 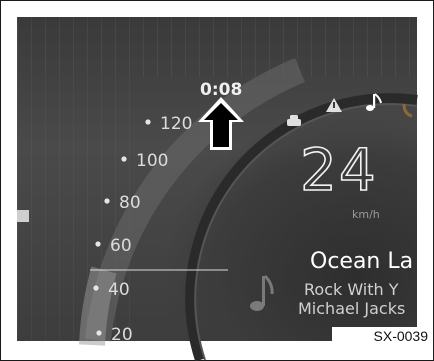 I want to click on media-song-title: Rock With Y, so click(x=351, y=289).